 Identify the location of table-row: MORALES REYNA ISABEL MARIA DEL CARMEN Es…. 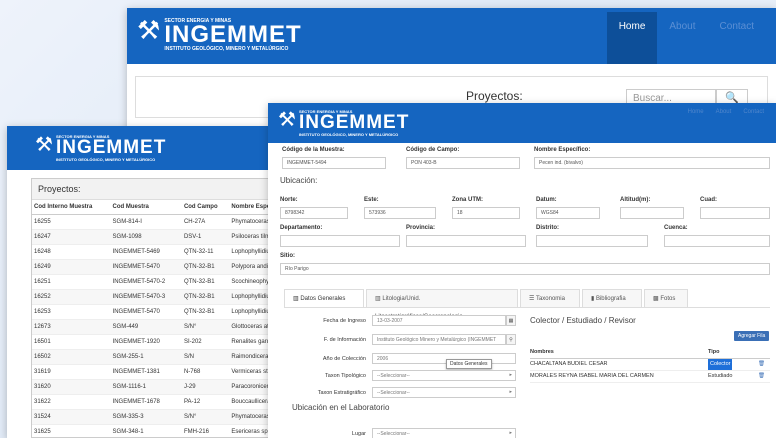
(650, 377).